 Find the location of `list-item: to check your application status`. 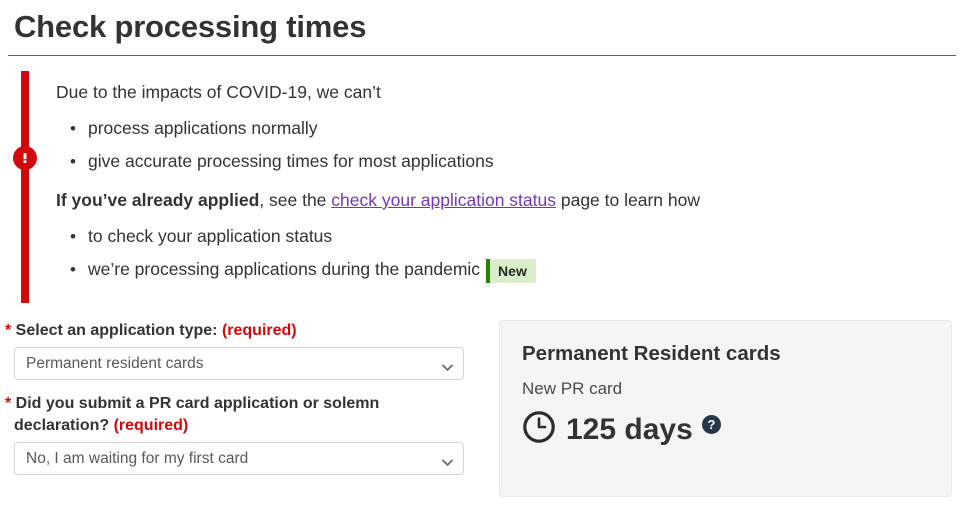

list-item: to check your application status is located at coordinates (517, 236).